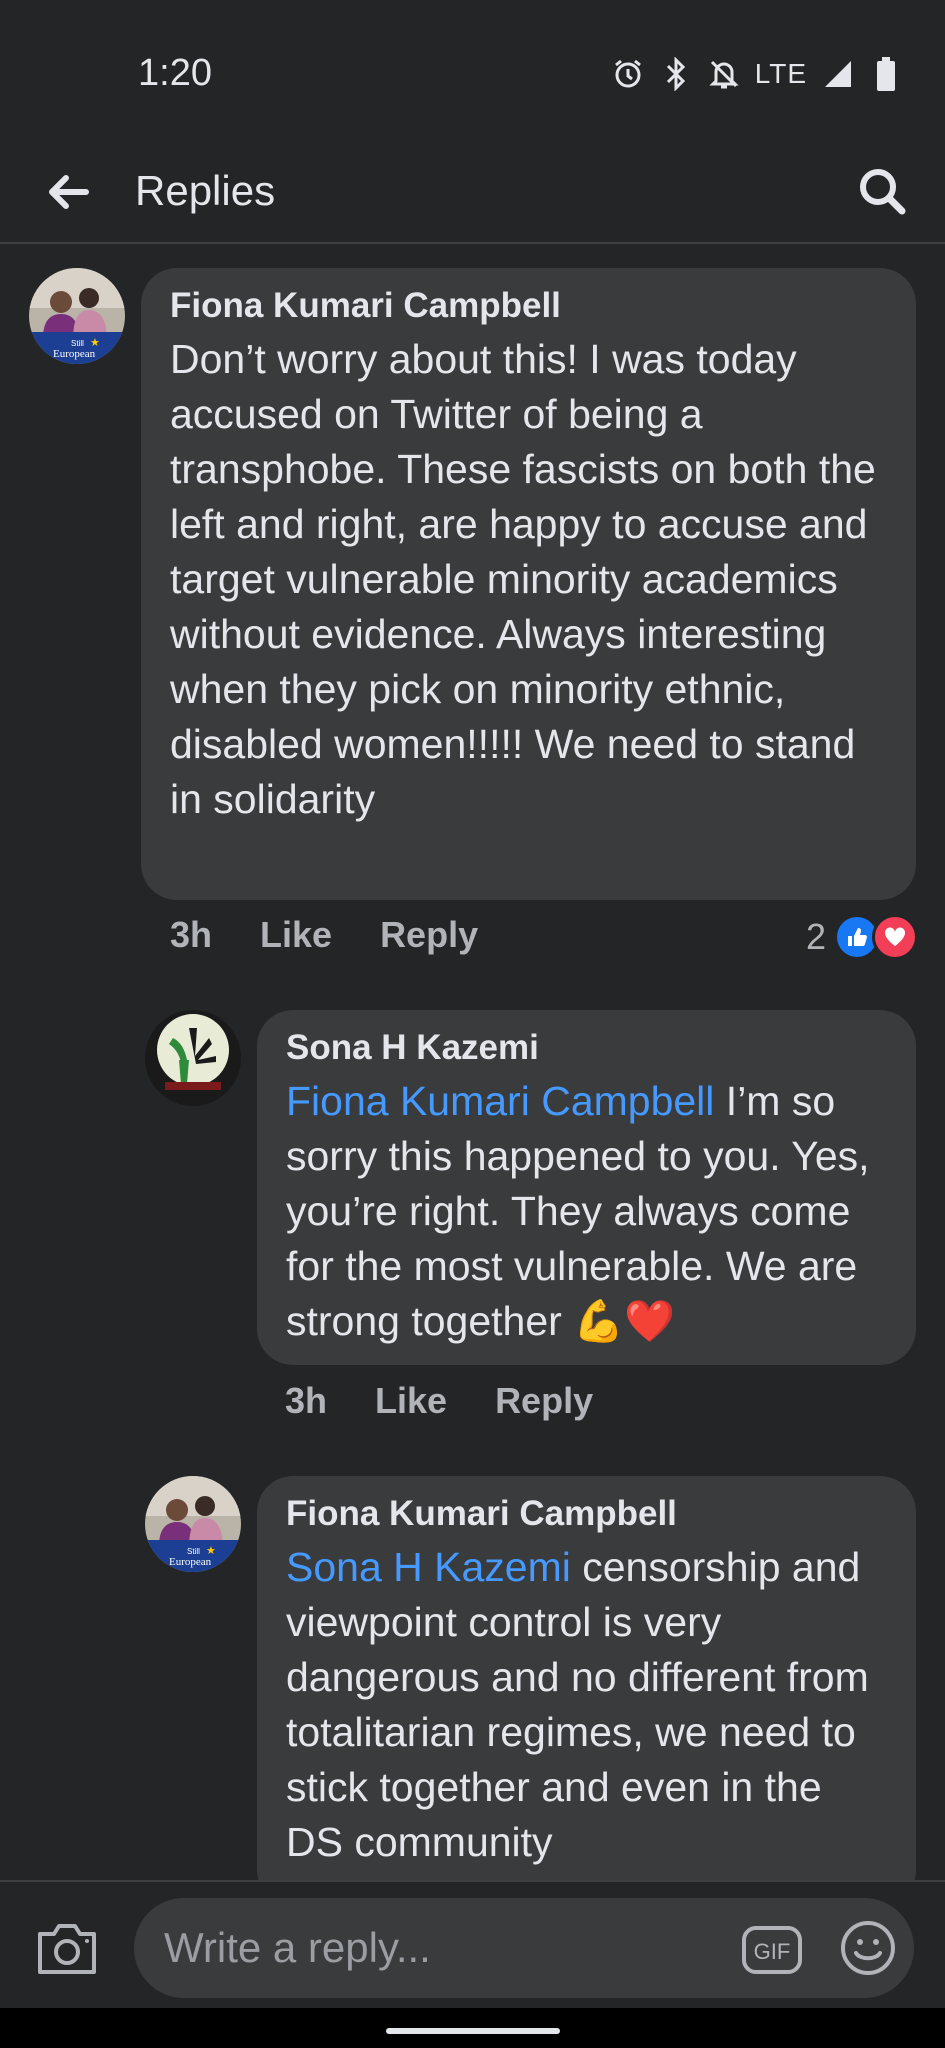 Image resolution: width=945 pixels, height=2048 pixels. Describe the element at coordinates (473, 2031) in the screenshot. I see `home-indicator` at that location.